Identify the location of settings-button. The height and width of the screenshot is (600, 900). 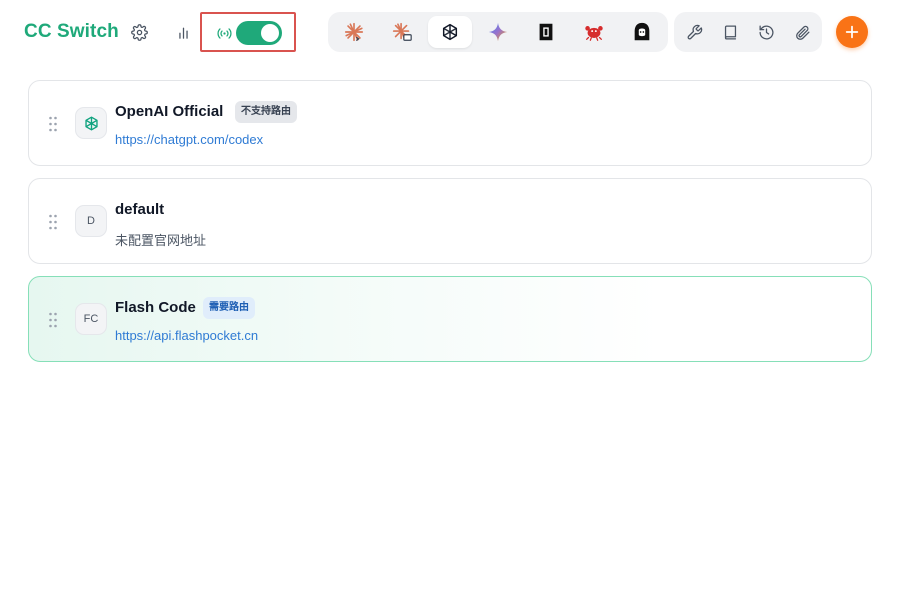
(139, 32).